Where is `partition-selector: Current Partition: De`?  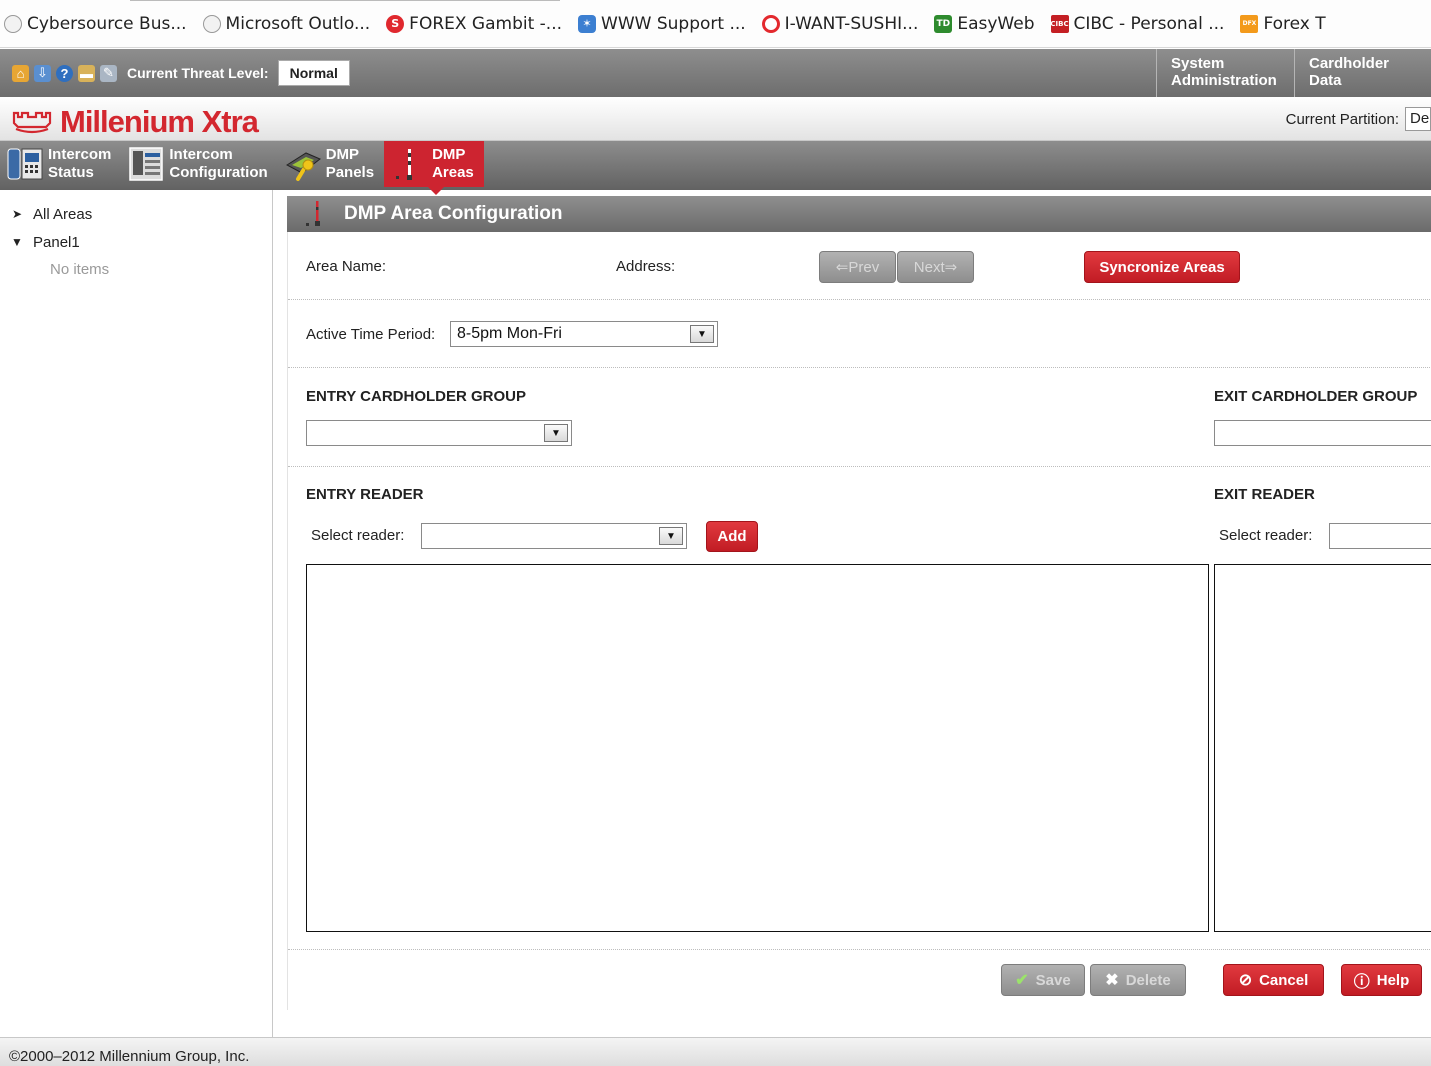
partition-selector: Current Partition: De is located at coordinates (1358, 119).